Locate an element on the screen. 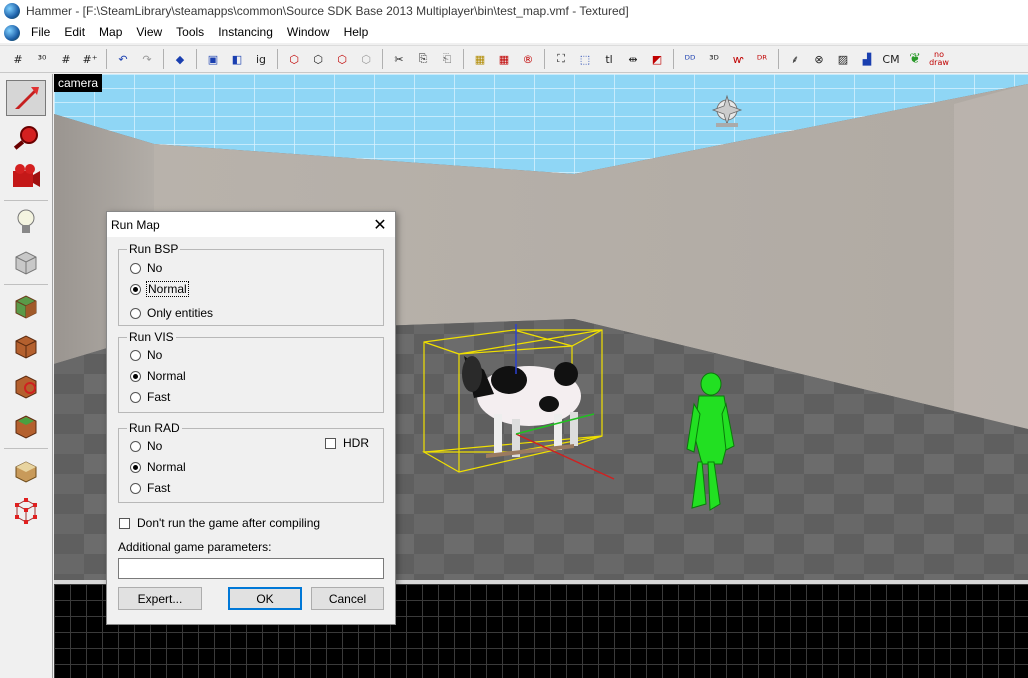 The image size is (1028, 678). document-icon is located at coordinates (12, 32).